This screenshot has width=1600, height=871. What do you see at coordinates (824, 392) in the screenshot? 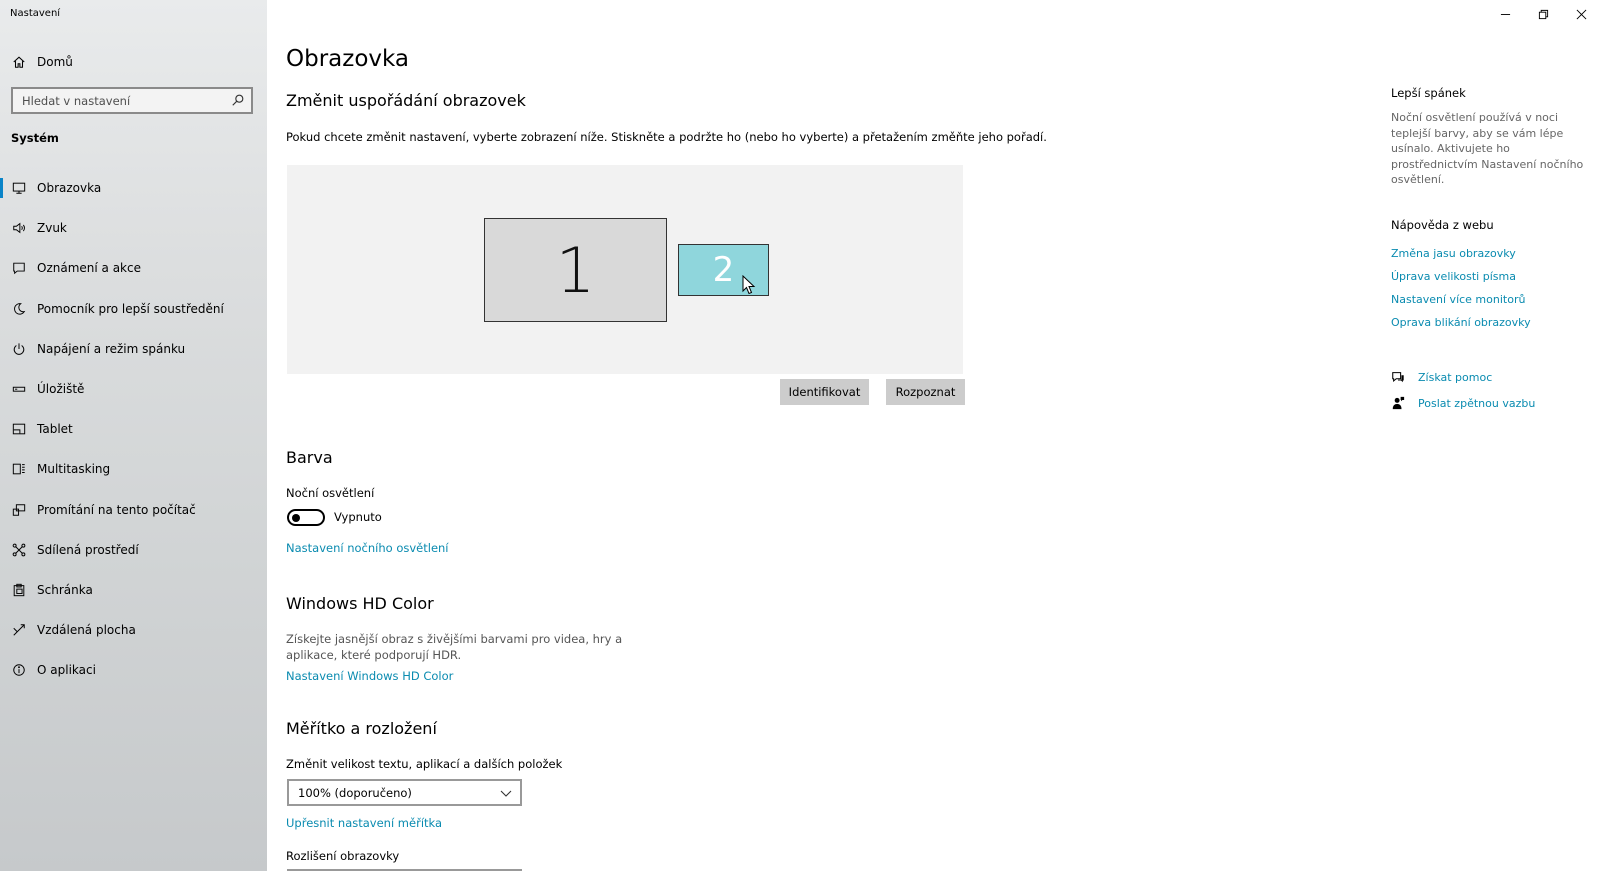
I see `identify-button: Identifikovat` at bounding box center [824, 392].